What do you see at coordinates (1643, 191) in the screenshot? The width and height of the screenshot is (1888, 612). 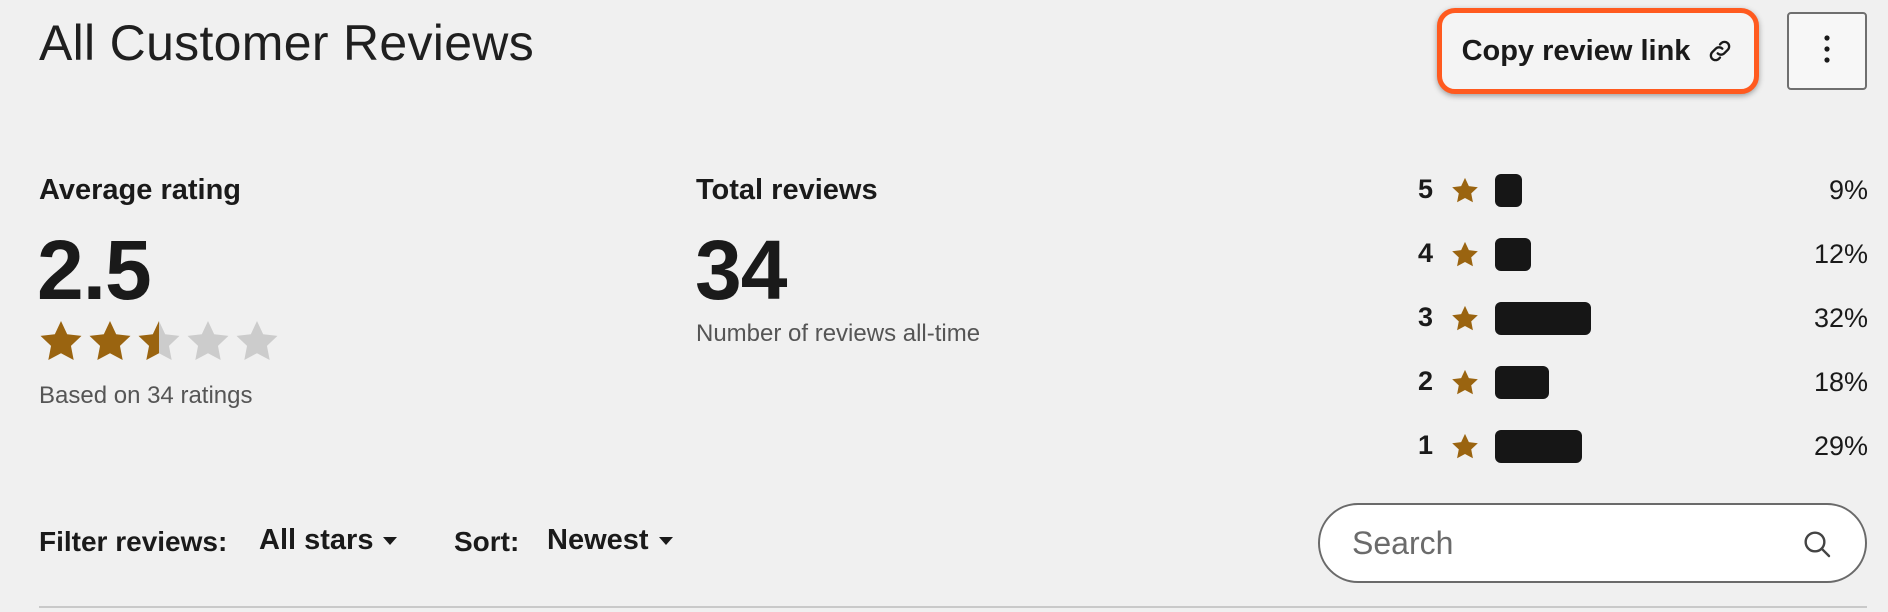 I see `rating-distribution-row-5: 5 9%` at bounding box center [1643, 191].